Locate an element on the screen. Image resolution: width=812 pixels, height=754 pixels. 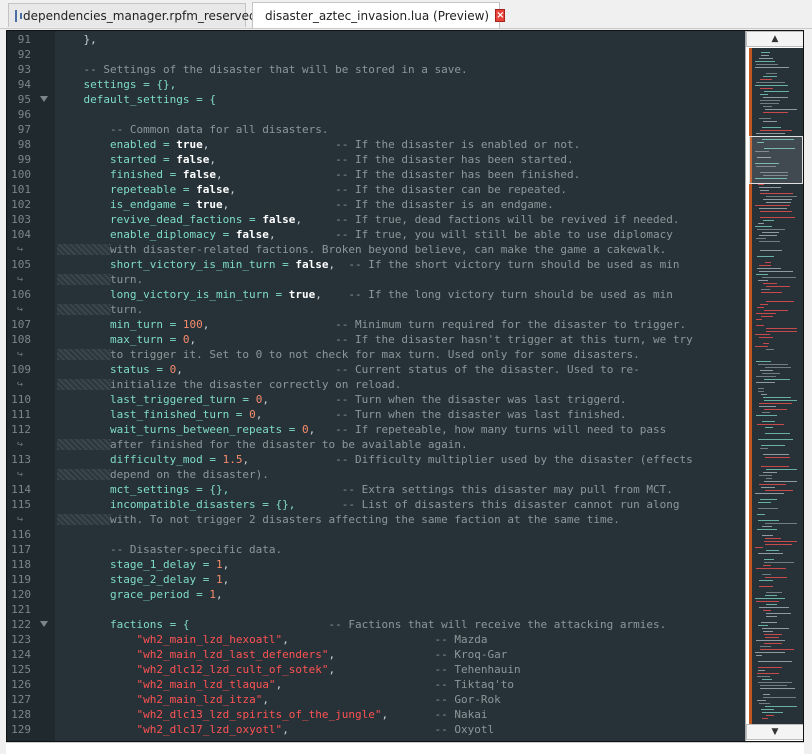
scroll-down-button: ▼ is located at coordinates (774, 732).